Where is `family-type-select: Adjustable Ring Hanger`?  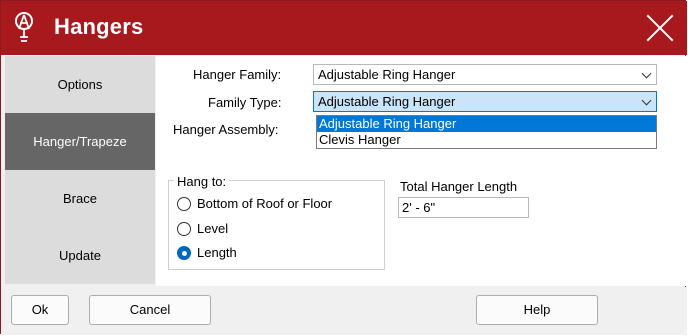
family-type-select: Adjustable Ring Hanger is located at coordinates (485, 101).